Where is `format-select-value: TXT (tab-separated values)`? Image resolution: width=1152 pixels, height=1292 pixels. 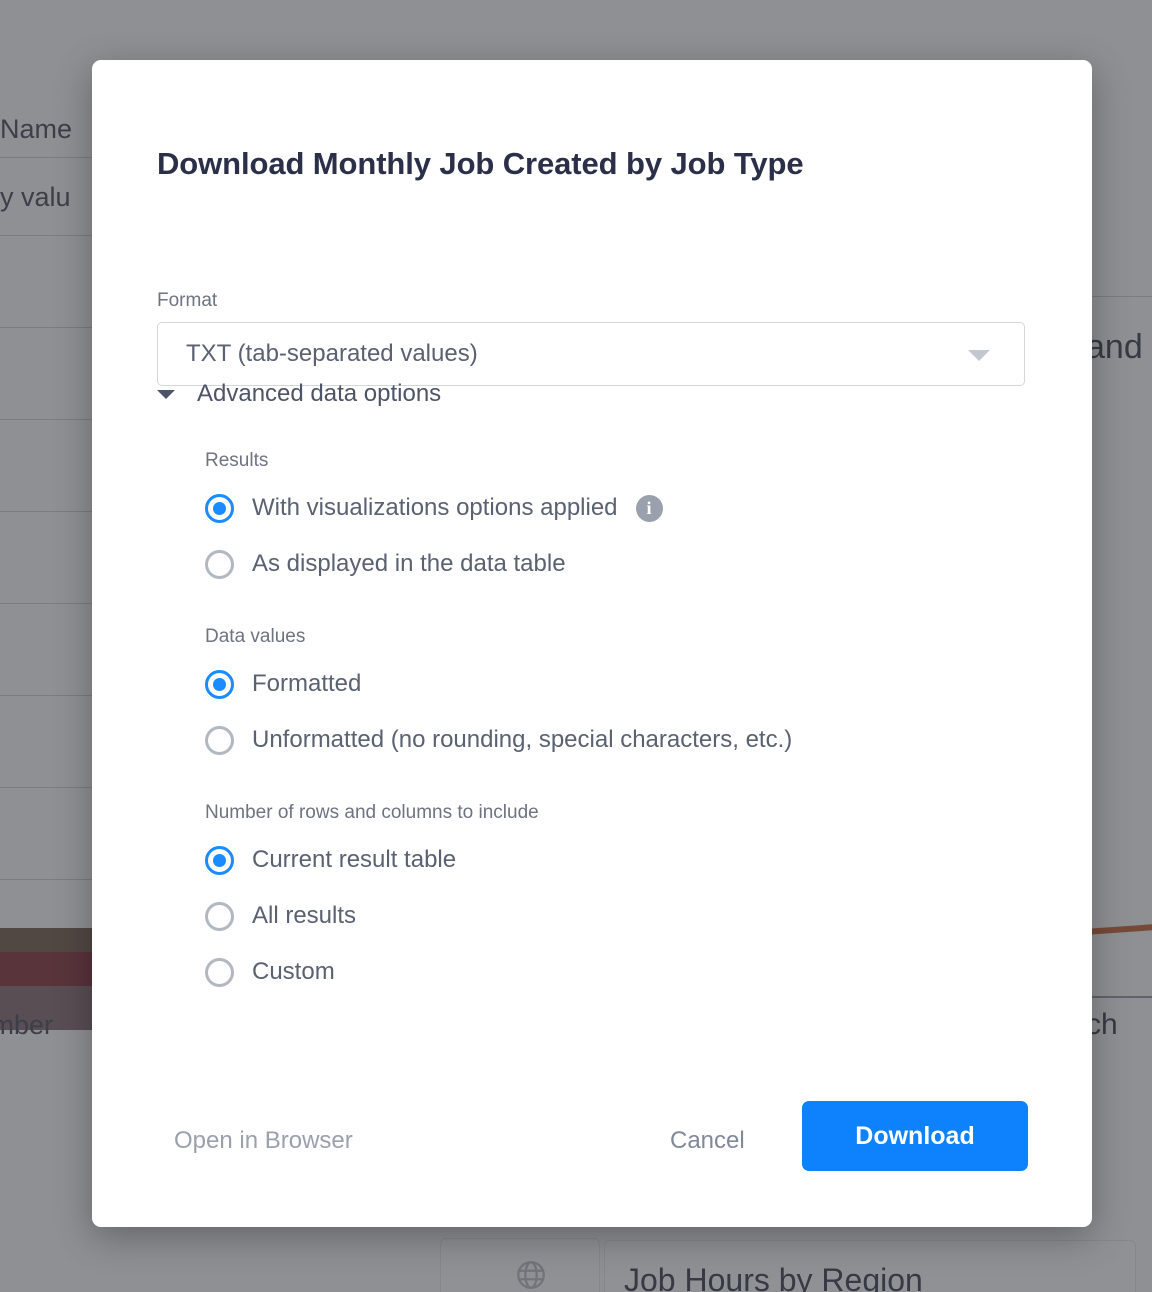
format-select-value: TXT (tab-separated values) is located at coordinates (332, 353).